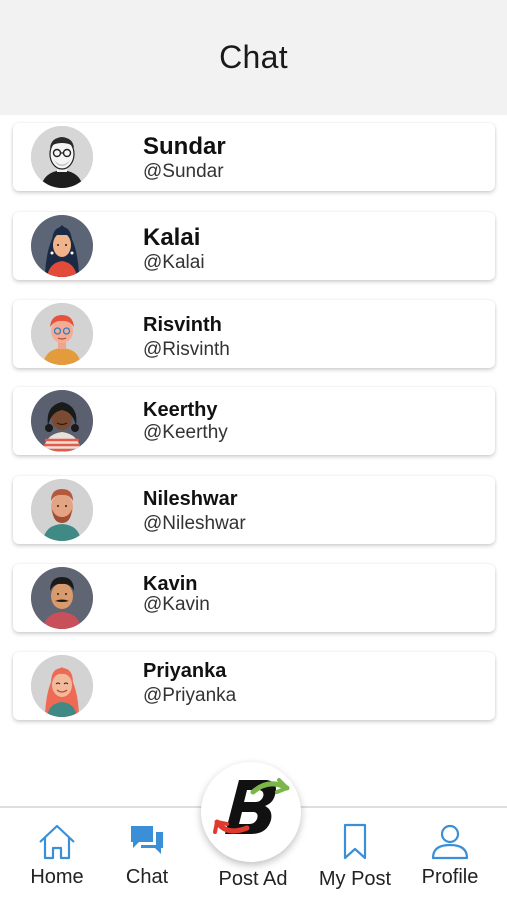 Image resolution: width=507 pixels, height=900 pixels. What do you see at coordinates (62, 334) in the screenshot?
I see `avatar-risvinth` at bounding box center [62, 334].